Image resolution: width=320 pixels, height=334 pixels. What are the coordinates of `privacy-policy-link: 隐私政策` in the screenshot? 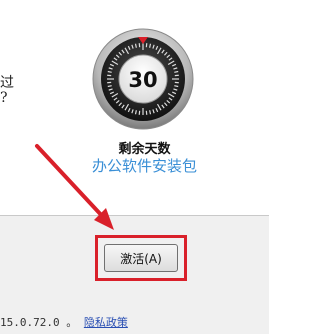 It's located at (106, 322).